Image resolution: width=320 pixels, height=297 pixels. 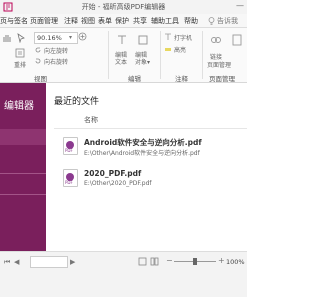 What do you see at coordinates (165, 21) in the screenshot?
I see `menu-tools: 辅助工具` at bounding box center [165, 21].